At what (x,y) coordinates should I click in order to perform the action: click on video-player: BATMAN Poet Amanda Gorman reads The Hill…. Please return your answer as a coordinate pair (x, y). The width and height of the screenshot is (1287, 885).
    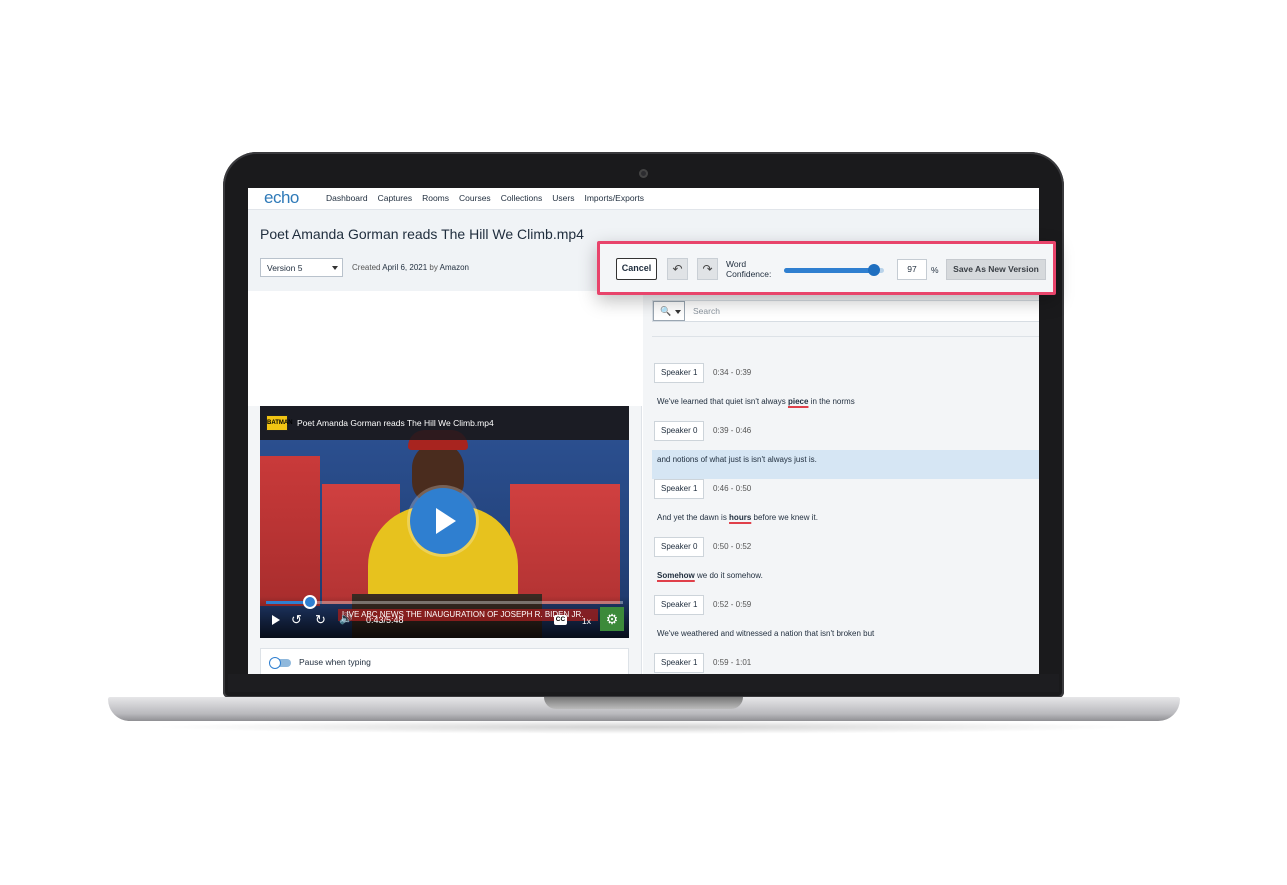
    Looking at the image, I should click on (444, 522).